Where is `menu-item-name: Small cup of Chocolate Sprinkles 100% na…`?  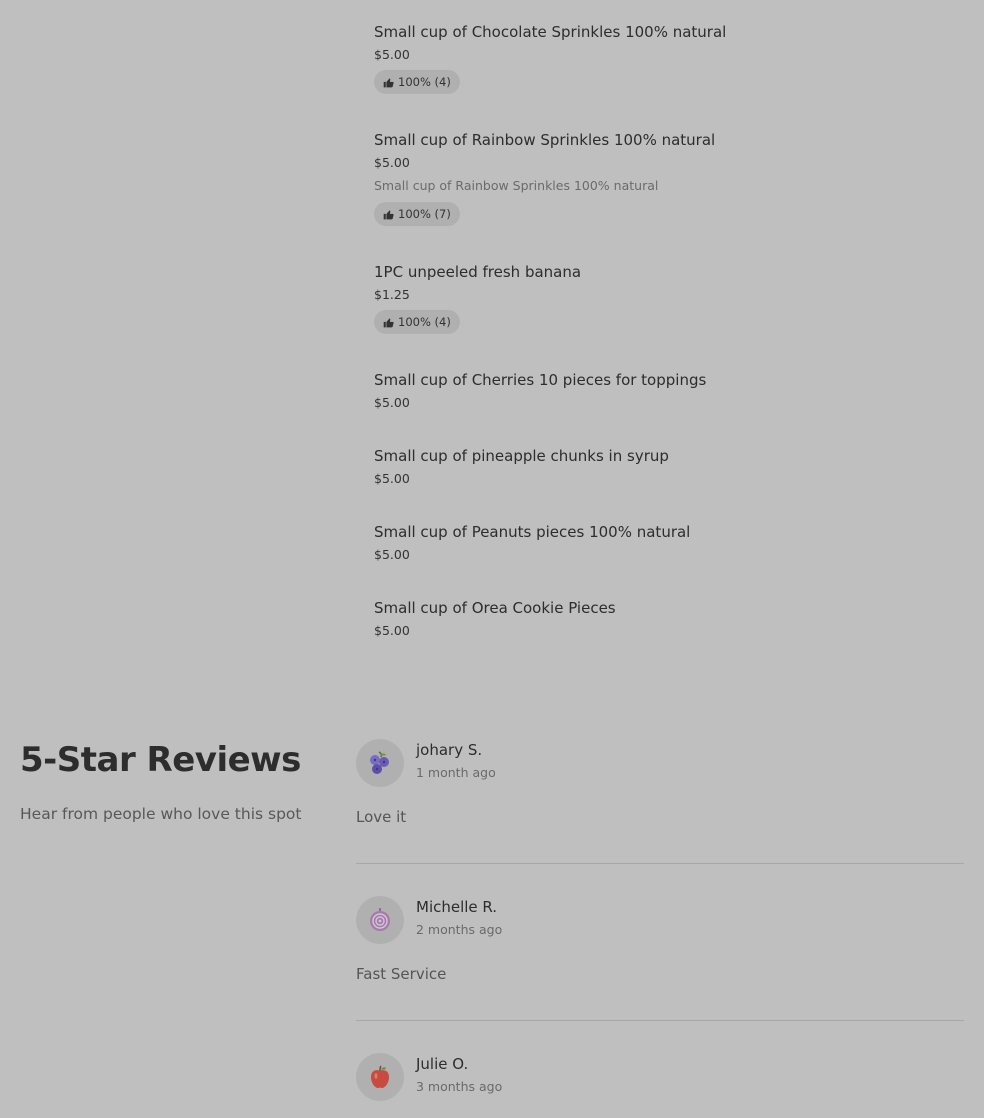 menu-item-name: Small cup of Chocolate Sprinkles 100% na… is located at coordinates (550, 32).